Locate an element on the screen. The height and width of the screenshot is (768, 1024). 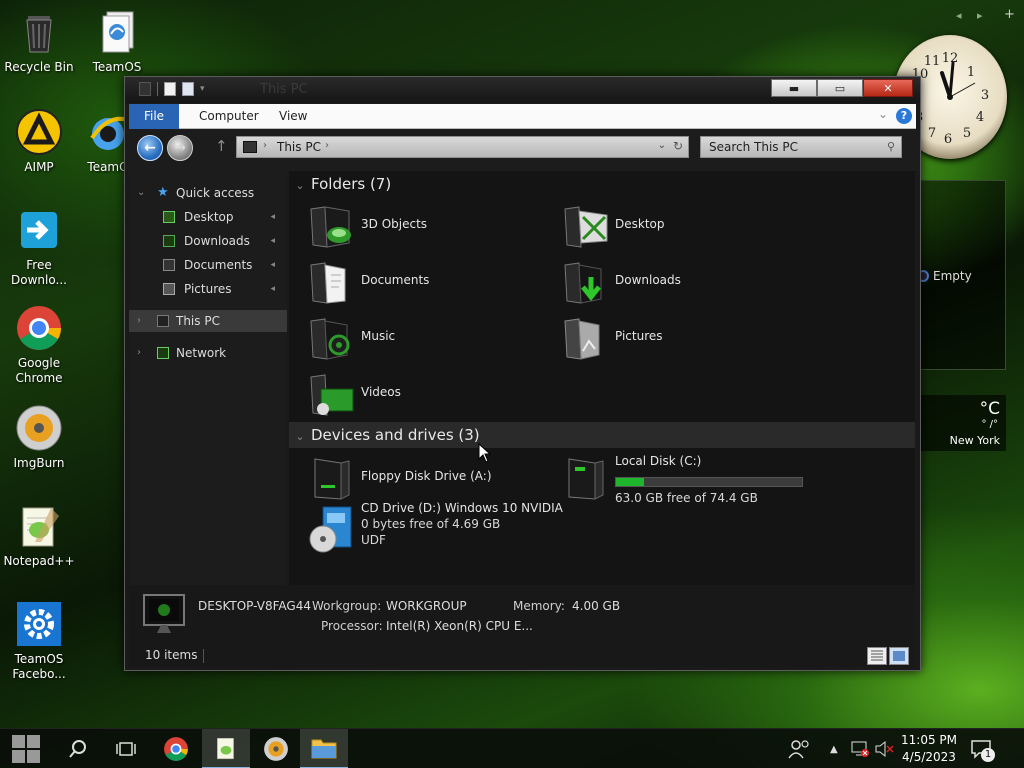
taskbar-file-explorer is located at coordinates (324, 748).